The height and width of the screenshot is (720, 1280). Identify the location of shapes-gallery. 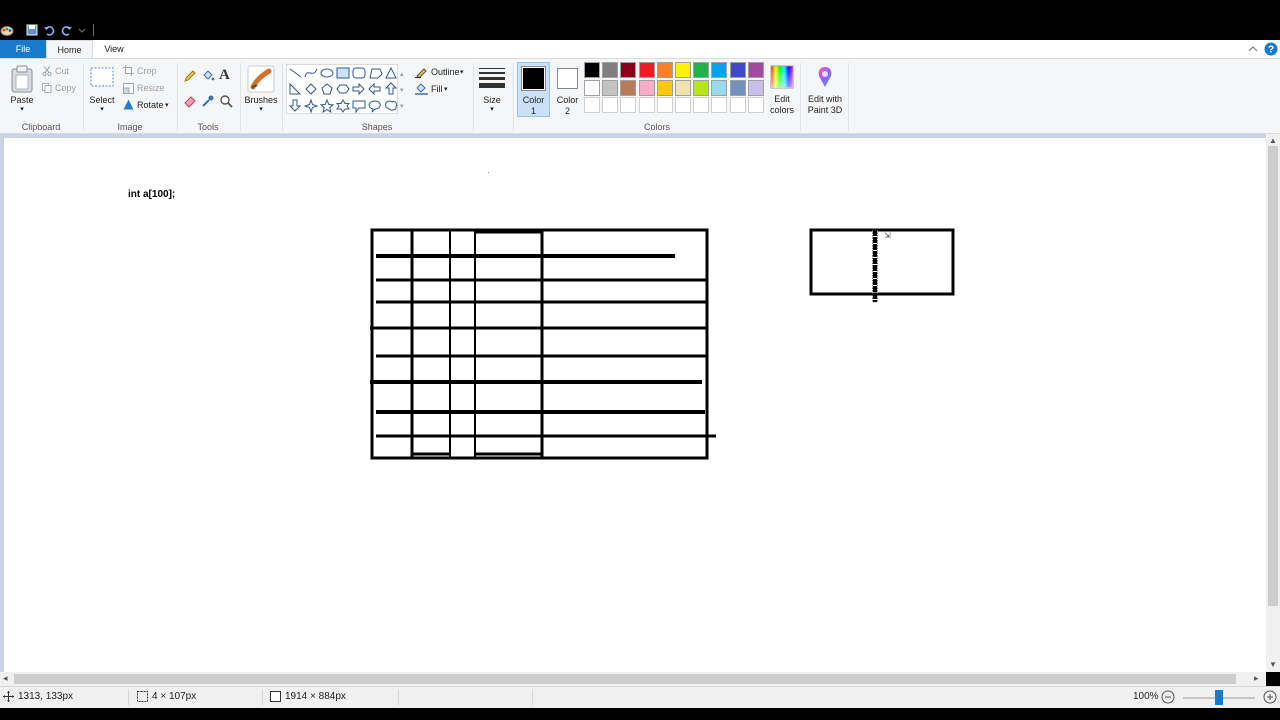
(342, 89).